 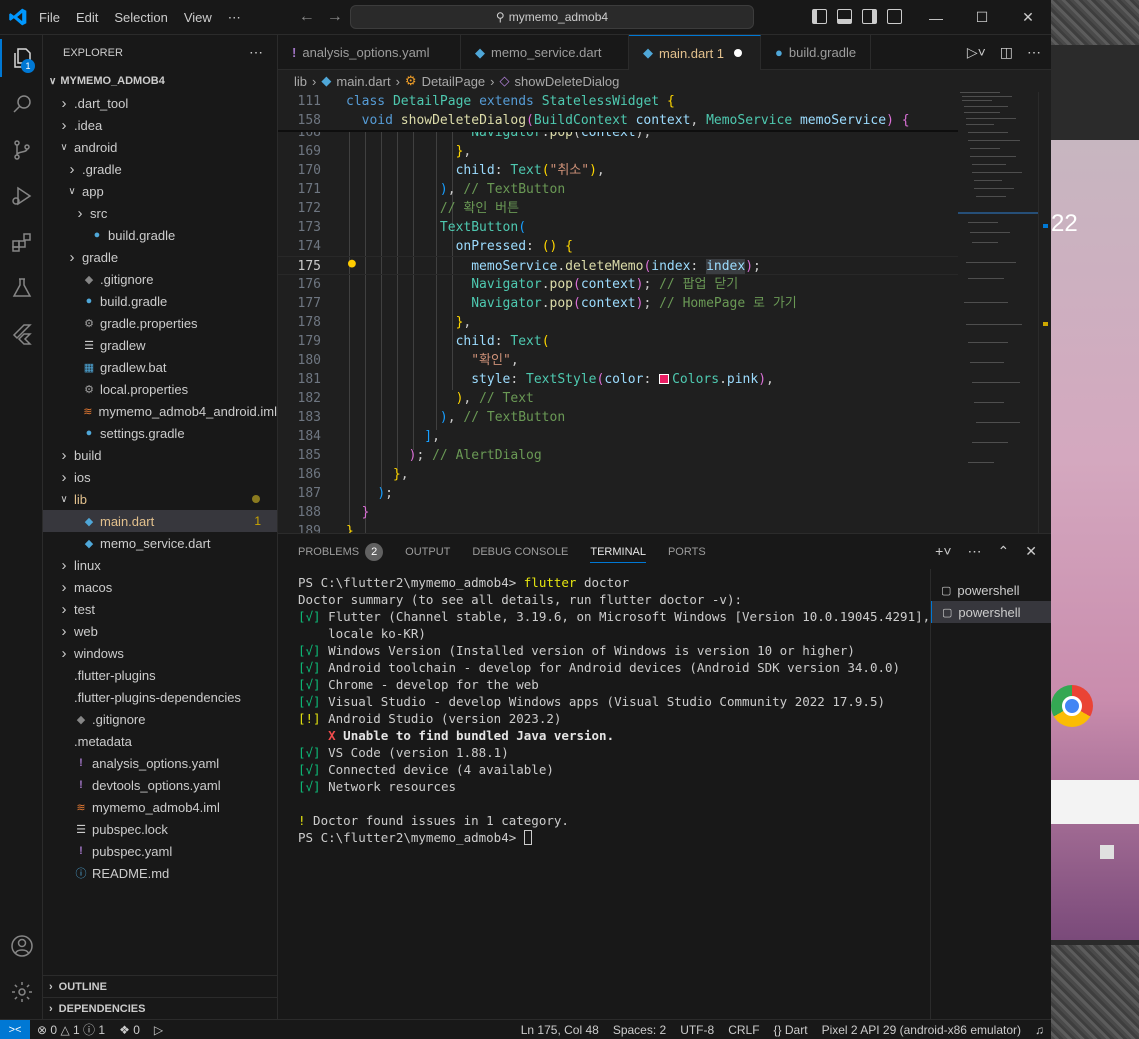 I want to click on forward-arrow-icon: →, so click(x=335, y=17).